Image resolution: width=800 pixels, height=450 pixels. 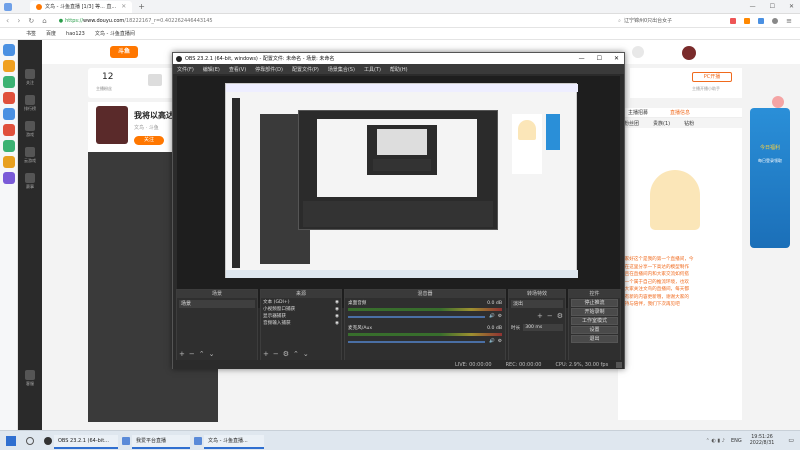 What do you see at coordinates (75, 34) in the screenshot?
I see `bookmark-item: hao123` at bounding box center [75, 34].